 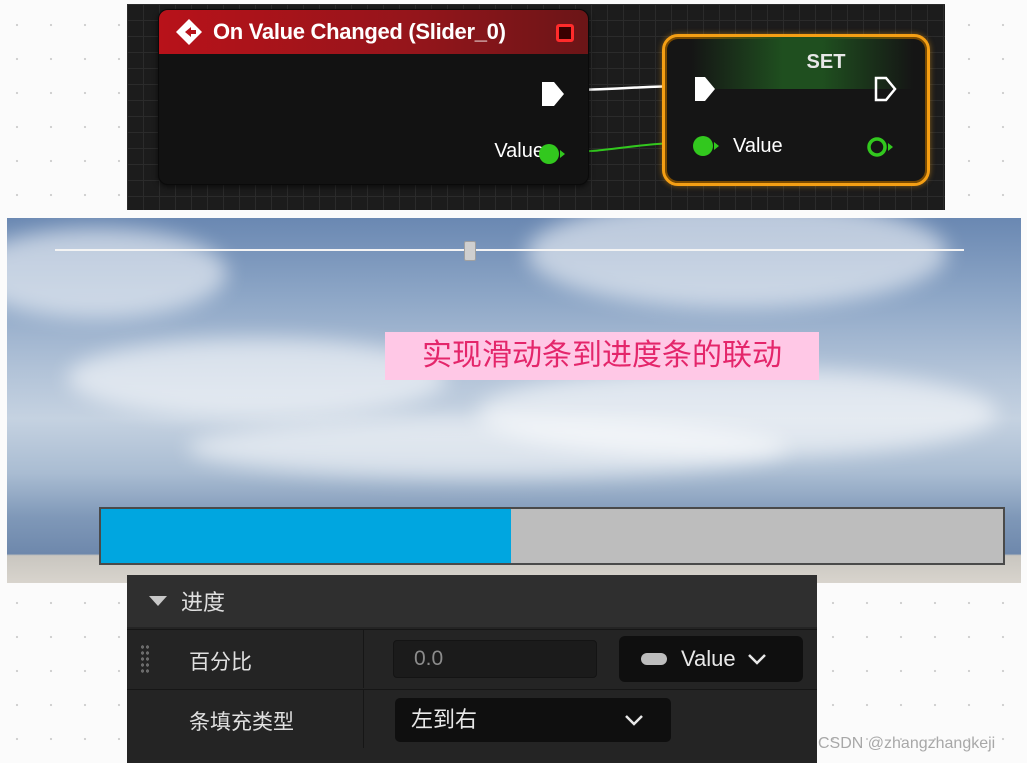 I want to click on event-output-value-label: Value, so click(x=519, y=151).